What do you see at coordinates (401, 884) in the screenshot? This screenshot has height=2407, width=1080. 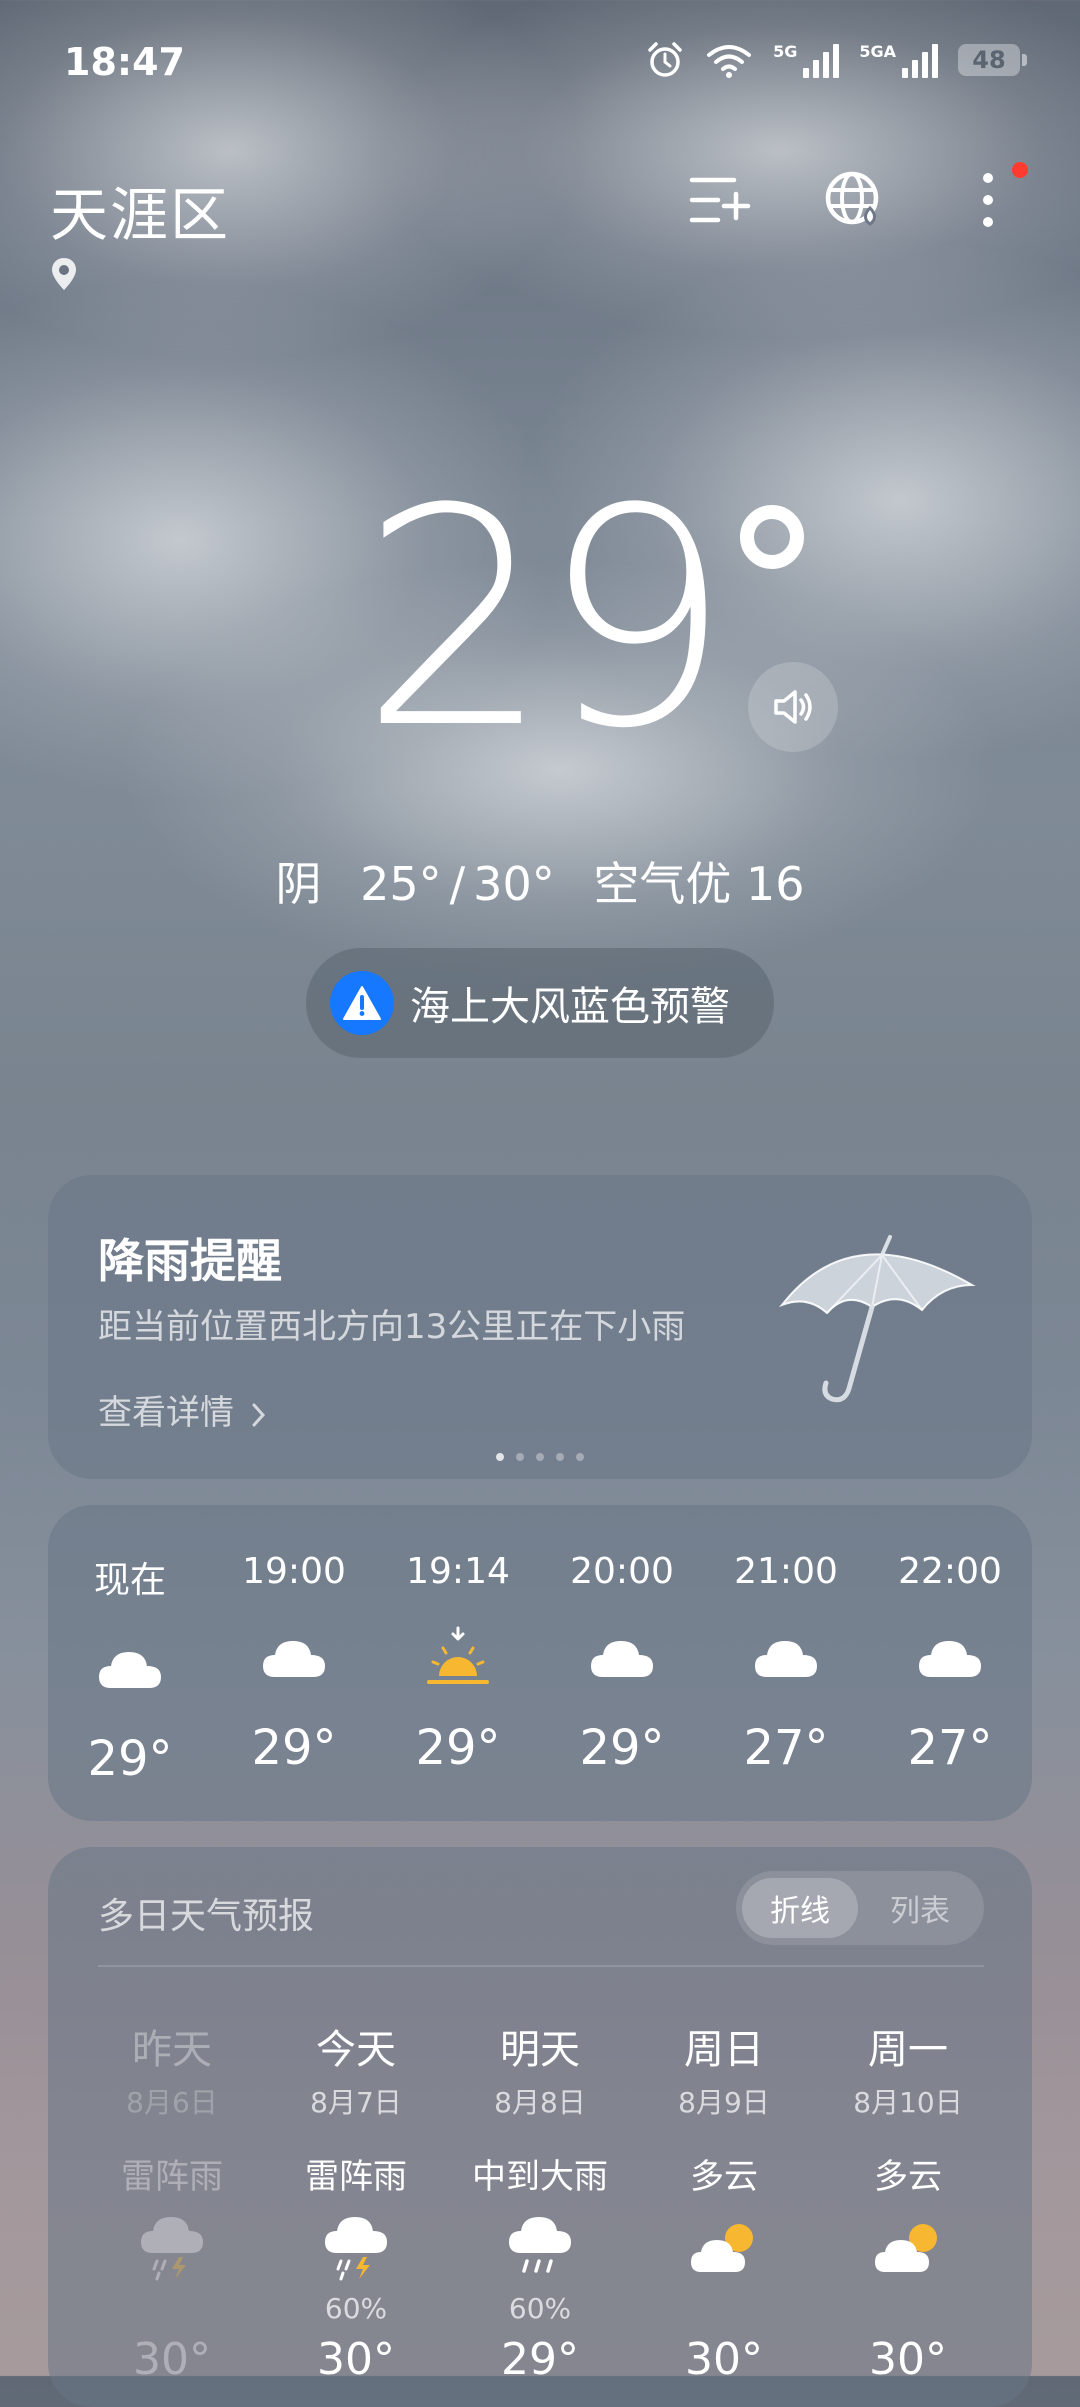 I see `current-low: 25°` at bounding box center [401, 884].